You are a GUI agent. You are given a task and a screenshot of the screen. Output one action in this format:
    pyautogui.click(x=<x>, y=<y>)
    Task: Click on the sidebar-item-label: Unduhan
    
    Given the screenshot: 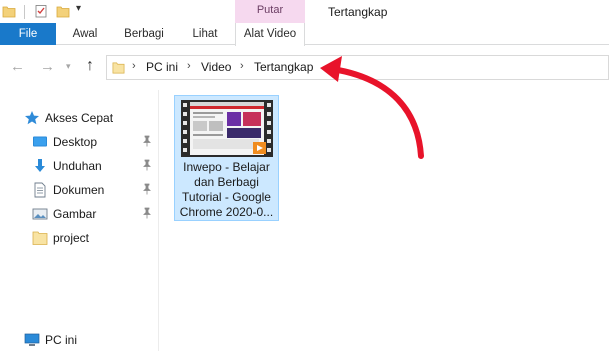 What is the action you would take?
    pyautogui.click(x=77, y=166)
    